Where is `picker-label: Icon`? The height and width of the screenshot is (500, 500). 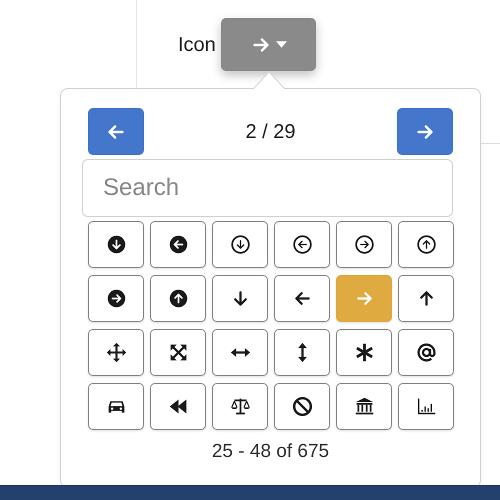
picker-label: Icon is located at coordinates (197, 44).